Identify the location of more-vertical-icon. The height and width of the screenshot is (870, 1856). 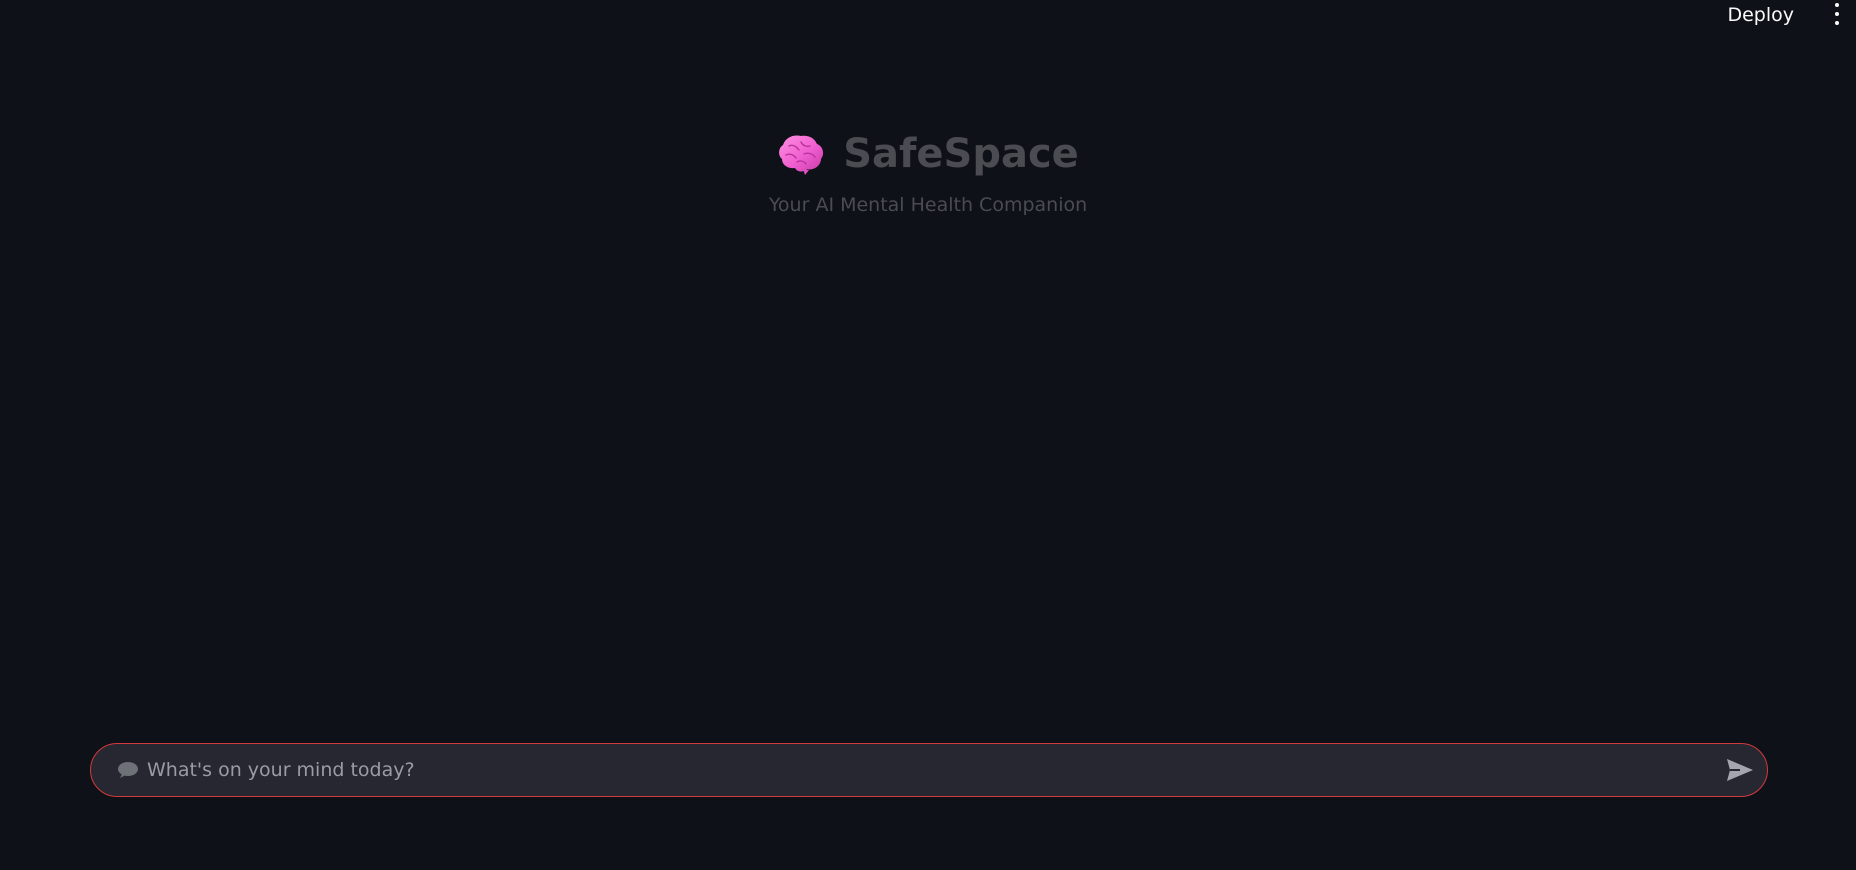
(1837, 14).